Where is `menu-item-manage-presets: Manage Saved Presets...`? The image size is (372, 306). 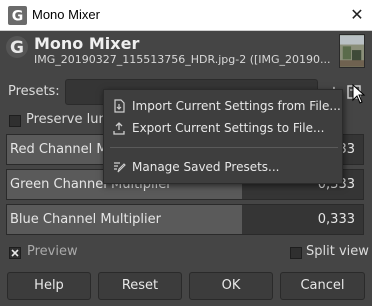 menu-item-manage-presets: Manage Saved Presets... is located at coordinates (223, 168).